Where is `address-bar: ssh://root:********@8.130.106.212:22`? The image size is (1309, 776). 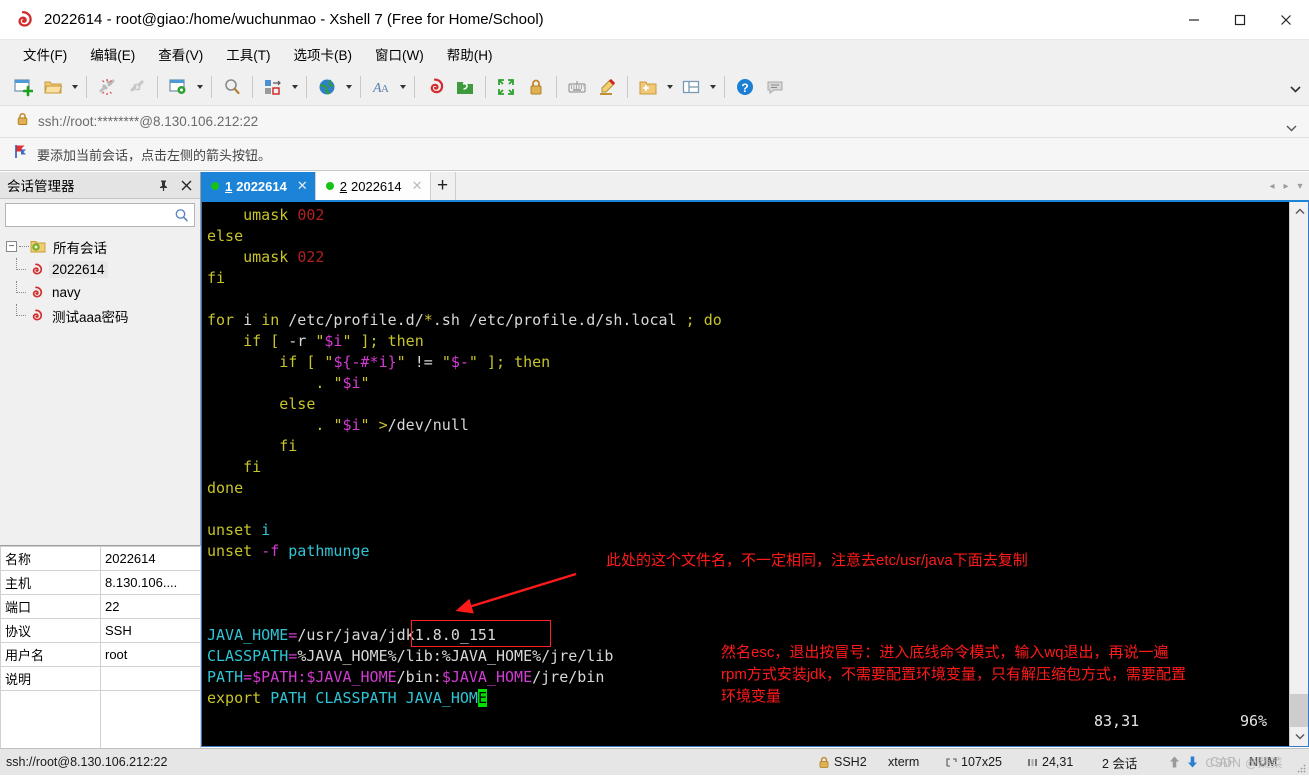
address-bar: ssh://root:********@8.130.106.212:22 is located at coordinates (654, 121).